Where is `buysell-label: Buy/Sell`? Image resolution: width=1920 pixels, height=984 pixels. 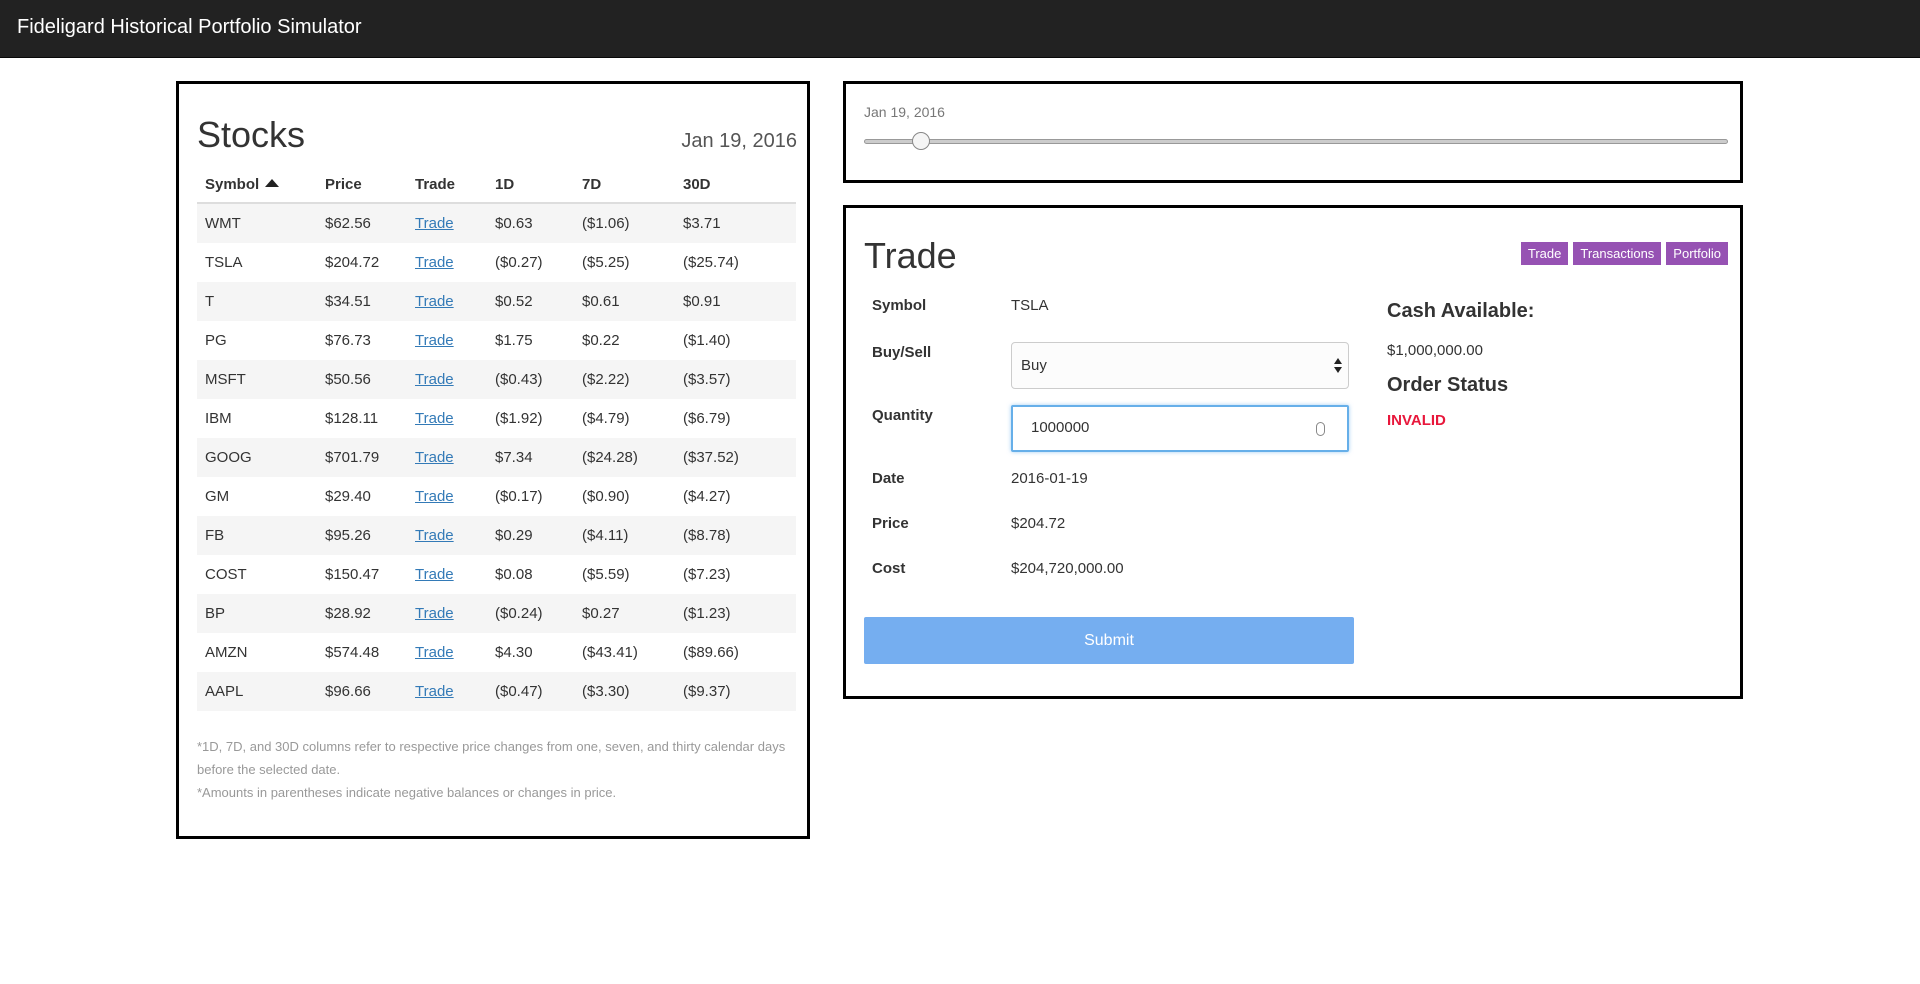
buysell-label: Buy/Sell is located at coordinates (902, 352).